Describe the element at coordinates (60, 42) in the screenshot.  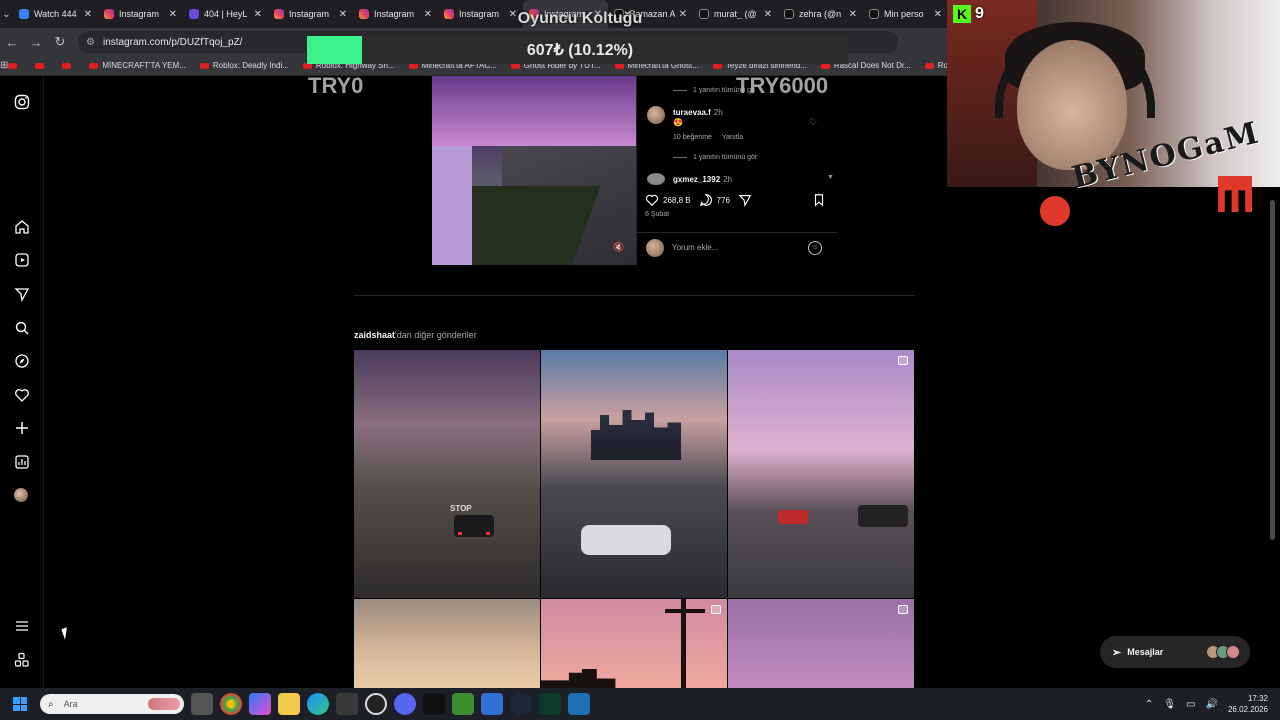
I see `reload-button-icon: ↻` at that location.